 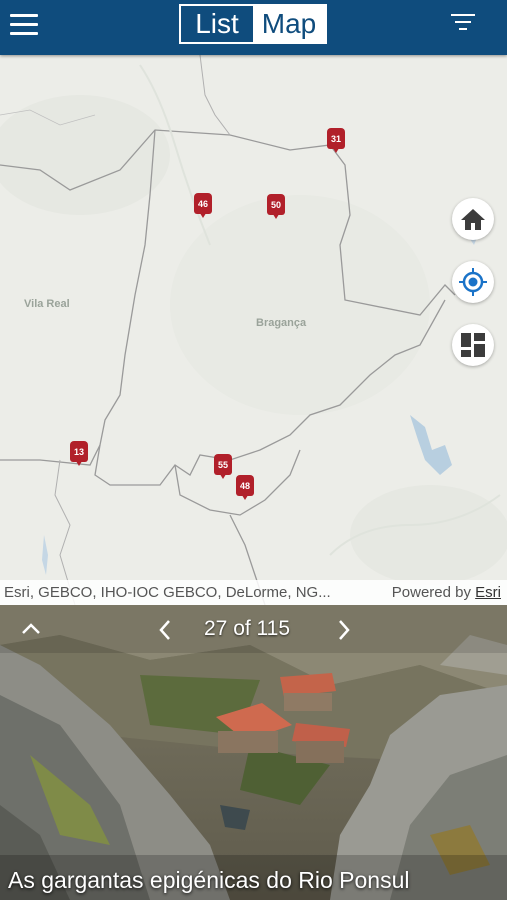 I want to click on basemap-gallery-button, so click(x=473, y=345).